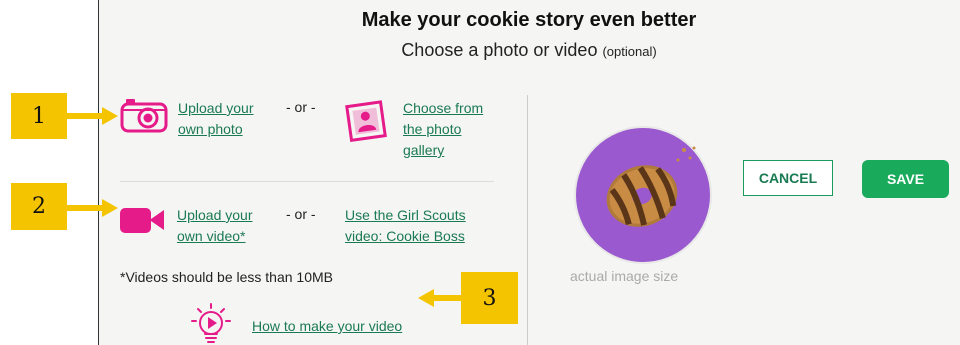 The width and height of the screenshot is (960, 345). What do you see at coordinates (367, 121) in the screenshot?
I see `photo-gallery-icon` at bounding box center [367, 121].